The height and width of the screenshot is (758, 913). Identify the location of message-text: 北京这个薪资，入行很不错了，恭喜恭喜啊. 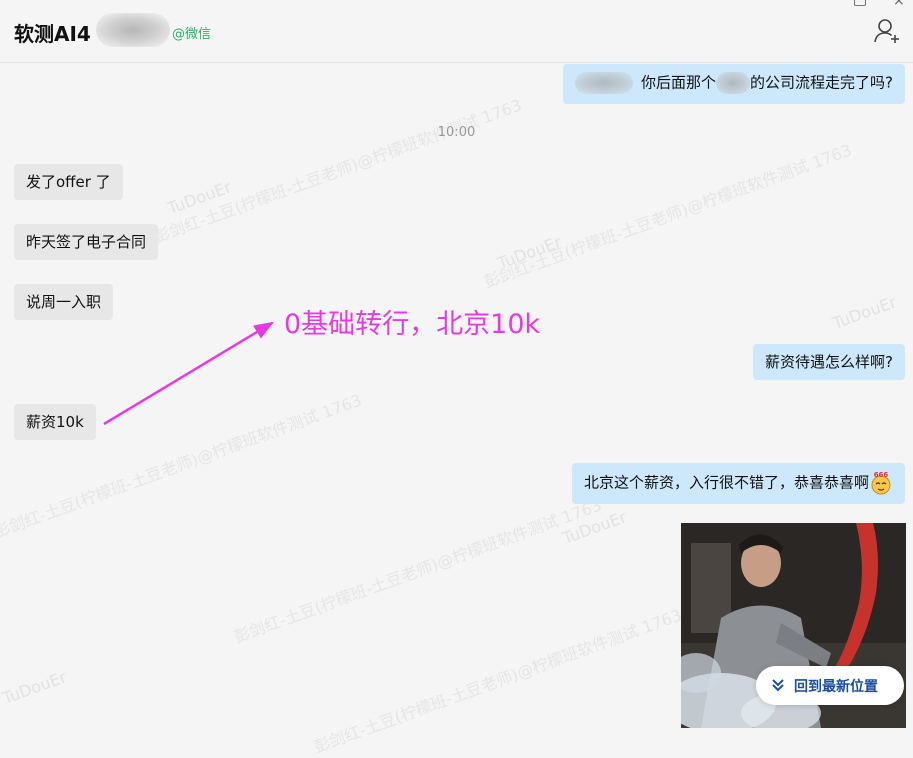
(726, 482).